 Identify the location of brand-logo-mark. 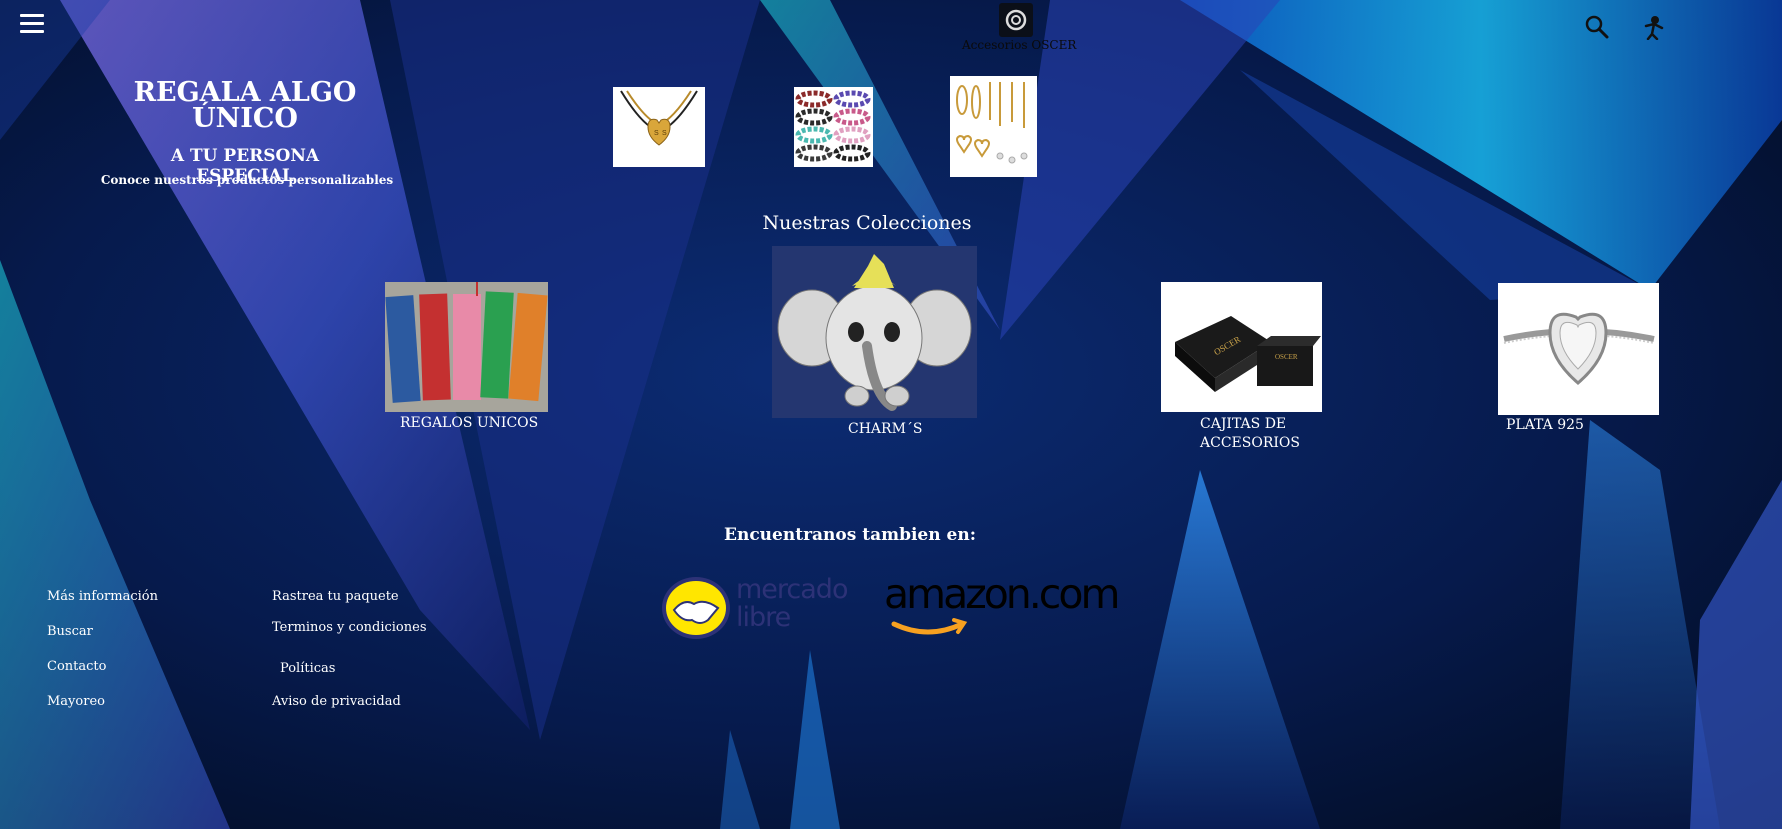
(1016, 20).